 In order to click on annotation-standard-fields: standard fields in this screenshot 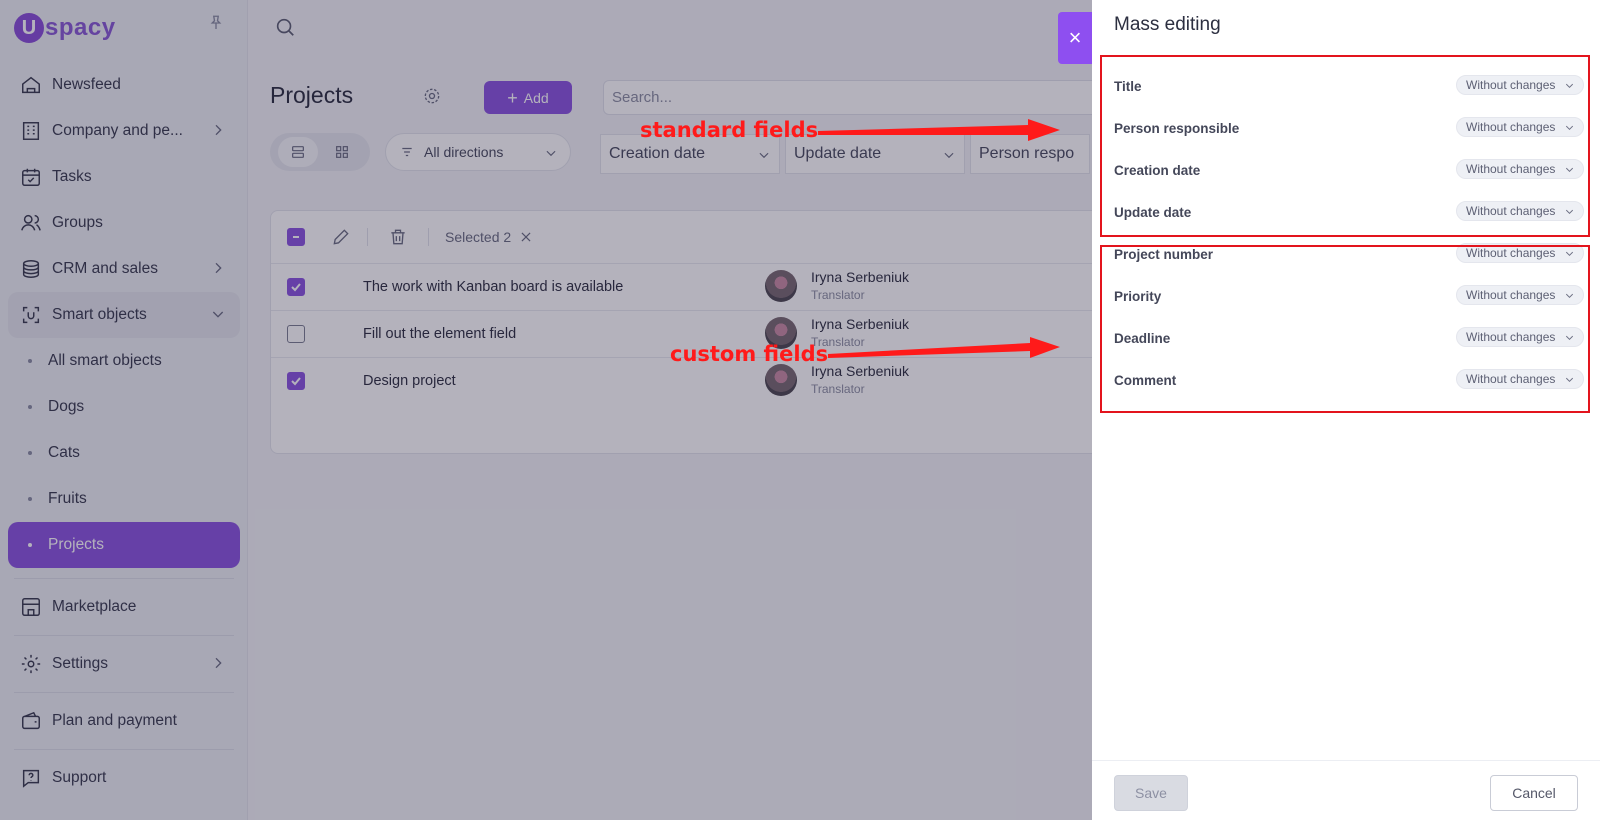, I will do `click(729, 130)`.